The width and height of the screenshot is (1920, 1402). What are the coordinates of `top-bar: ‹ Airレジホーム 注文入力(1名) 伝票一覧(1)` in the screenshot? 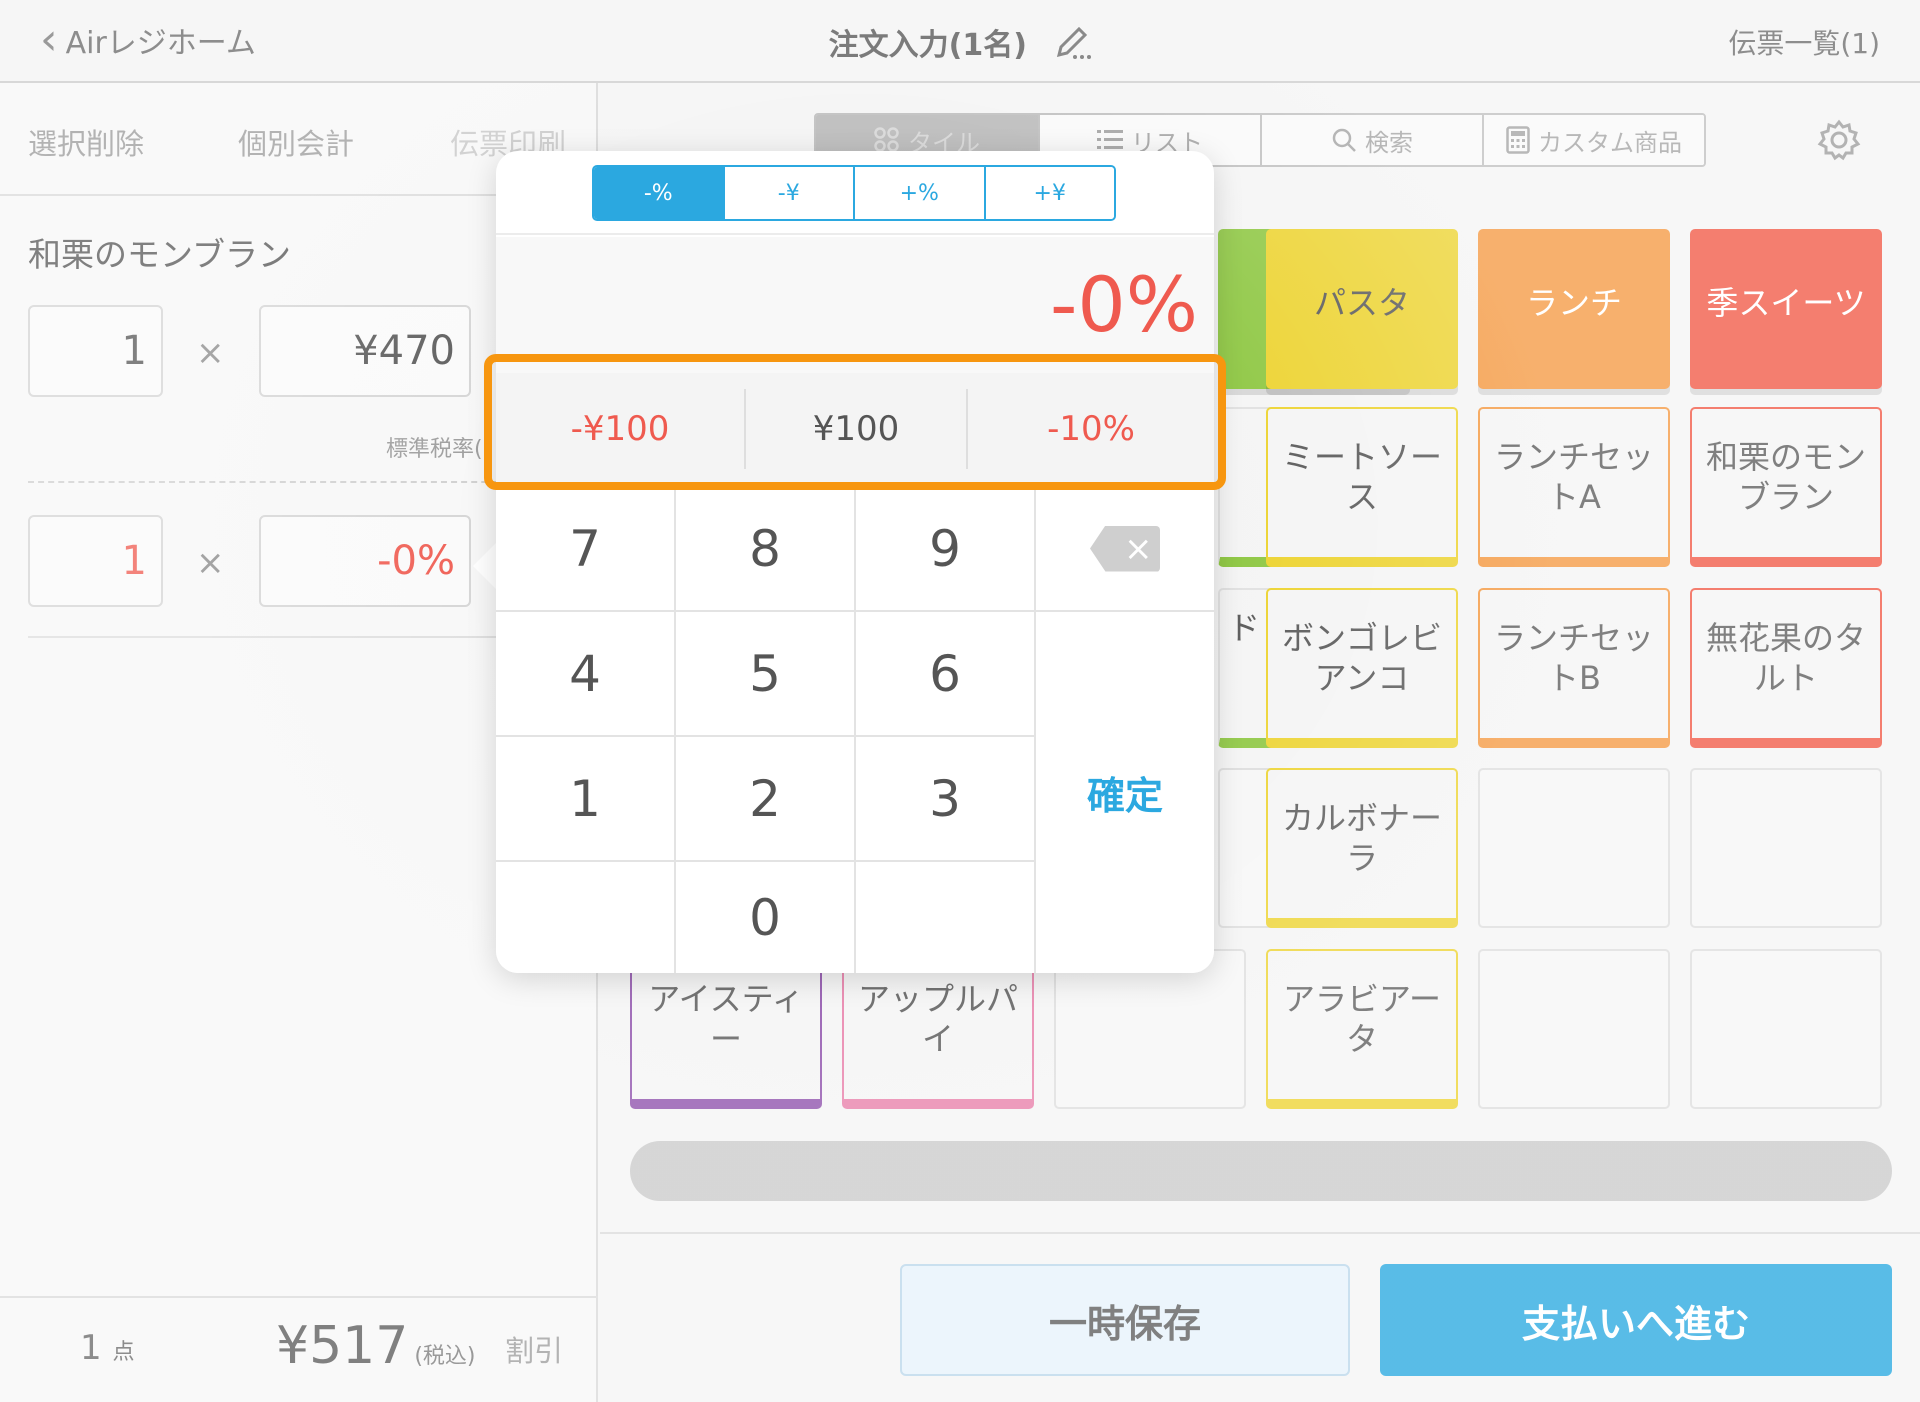 It's located at (960, 41).